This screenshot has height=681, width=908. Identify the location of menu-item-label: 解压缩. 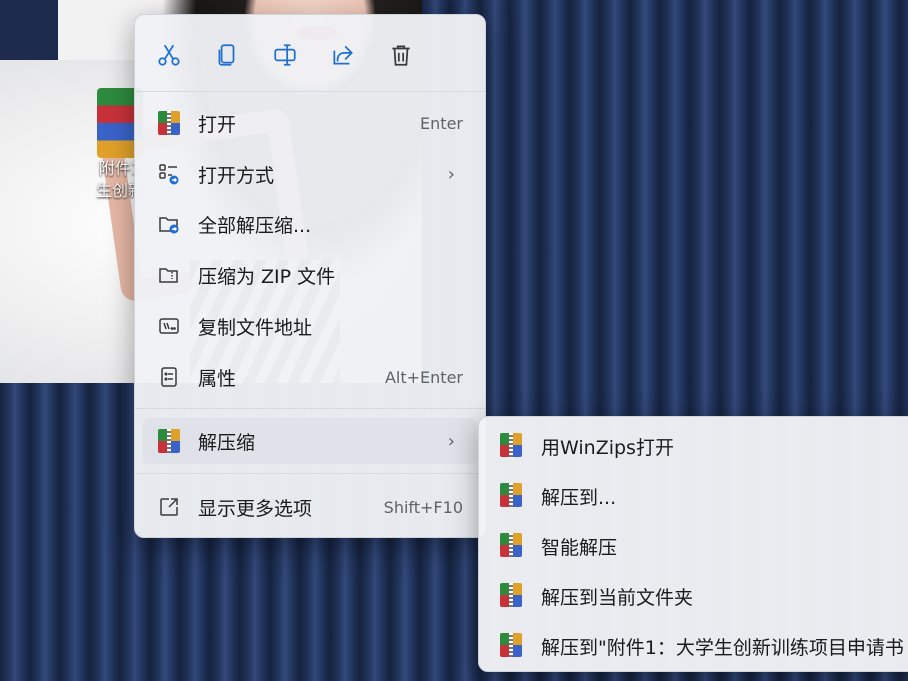
(227, 442).